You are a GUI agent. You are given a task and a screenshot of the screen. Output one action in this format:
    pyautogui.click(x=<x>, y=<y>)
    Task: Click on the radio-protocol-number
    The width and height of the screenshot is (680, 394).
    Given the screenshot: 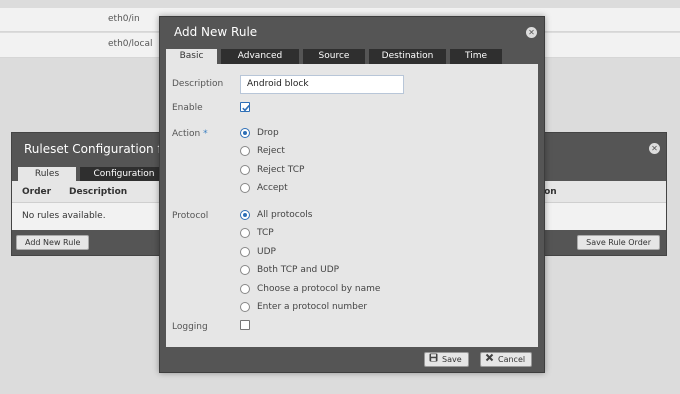 What is the action you would take?
    pyautogui.click(x=245, y=307)
    